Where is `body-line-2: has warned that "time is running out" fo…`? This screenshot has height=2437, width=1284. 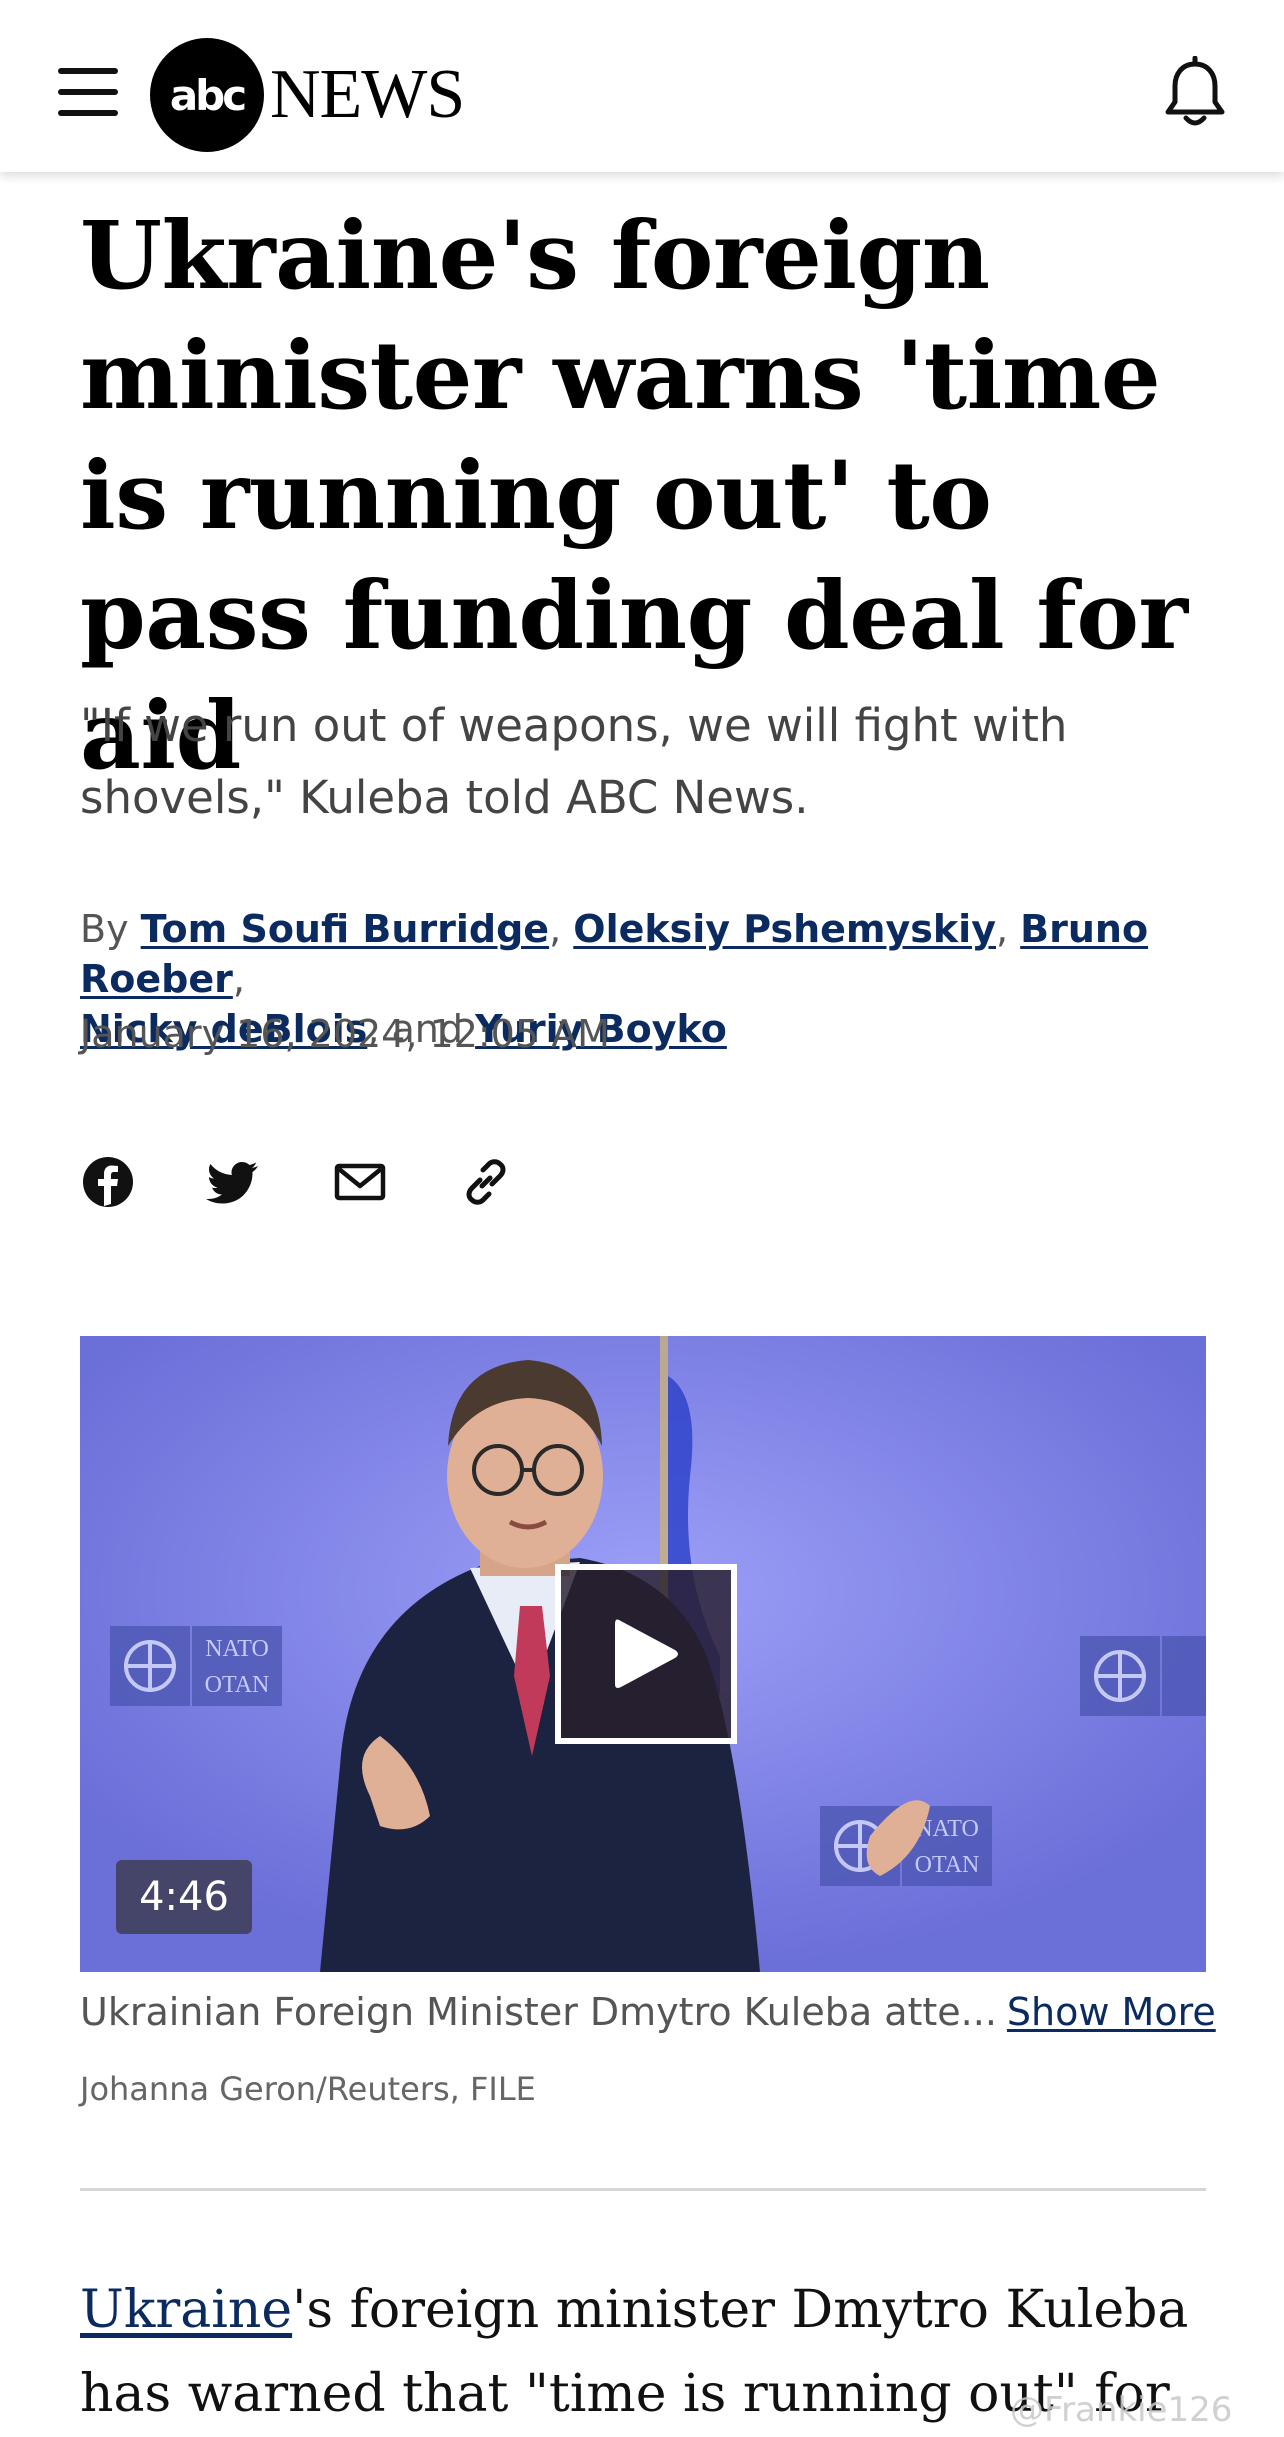
body-line-2: has warned that "time is running out" fo… is located at coordinates (625, 2394).